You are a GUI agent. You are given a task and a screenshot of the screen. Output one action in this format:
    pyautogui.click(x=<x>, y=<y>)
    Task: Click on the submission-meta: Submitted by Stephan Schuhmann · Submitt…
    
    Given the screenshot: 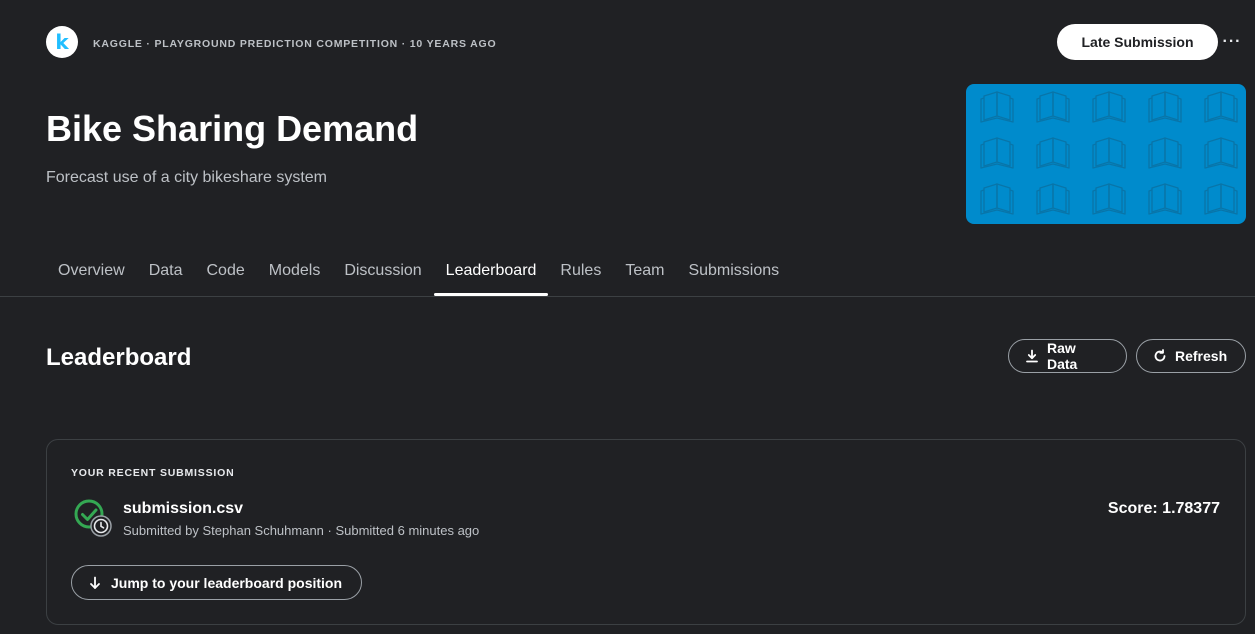 What is the action you would take?
    pyautogui.click(x=301, y=530)
    